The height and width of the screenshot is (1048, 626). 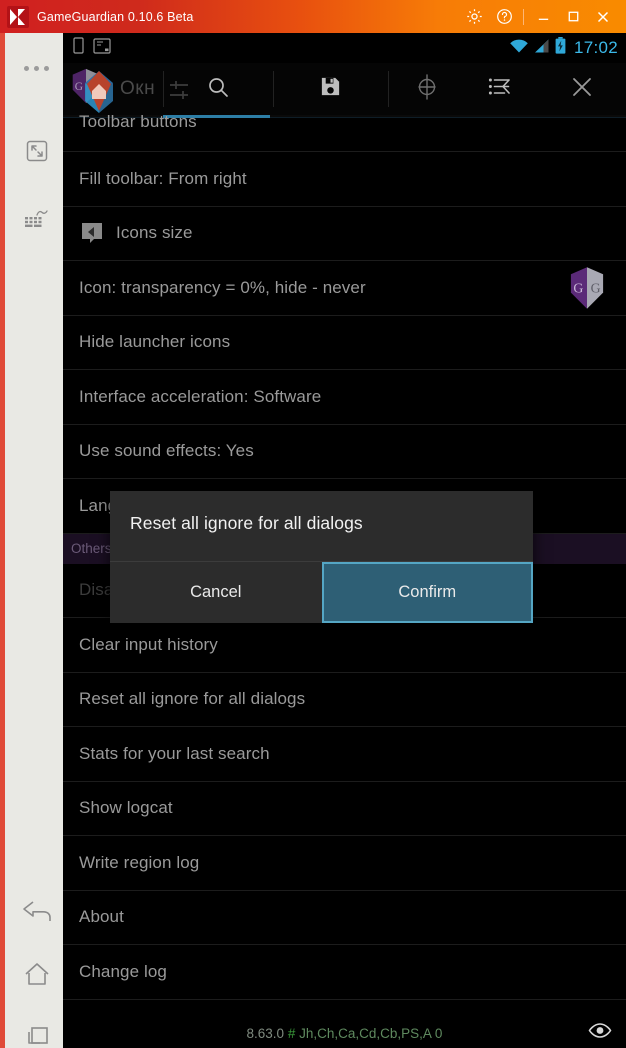 I want to click on minimize-icon, so click(x=543, y=16).